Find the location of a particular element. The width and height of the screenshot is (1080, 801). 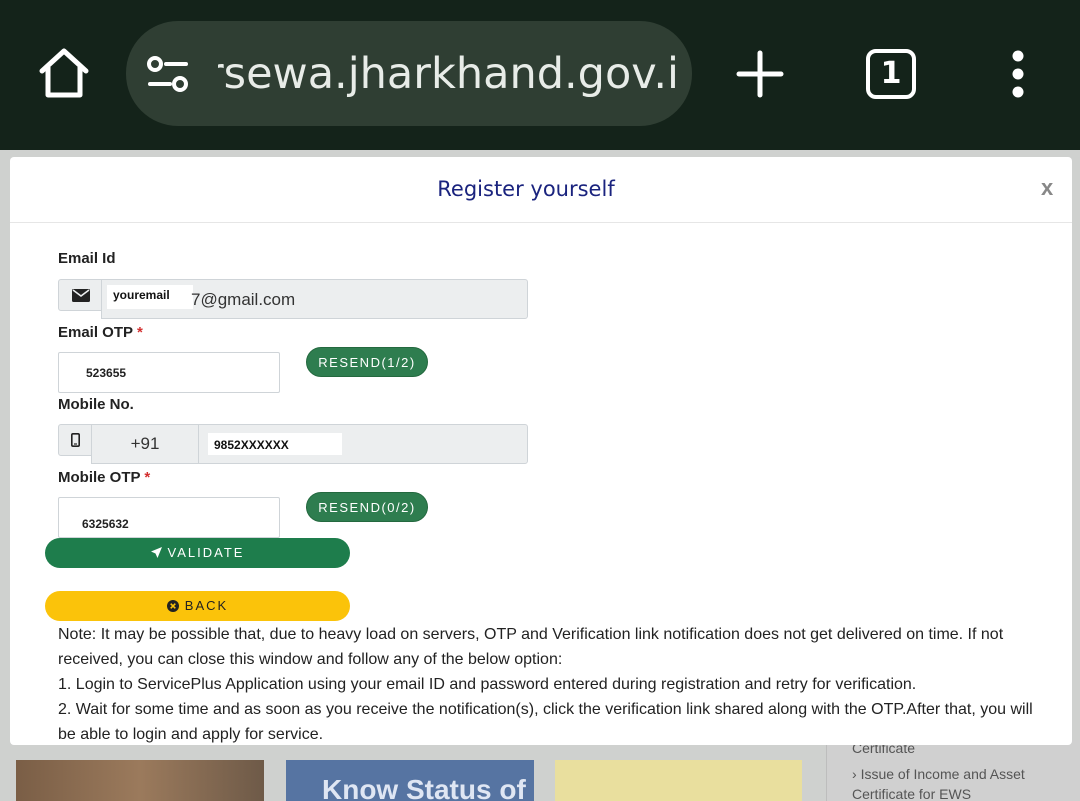

mobile-phone-icon is located at coordinates (75, 440).